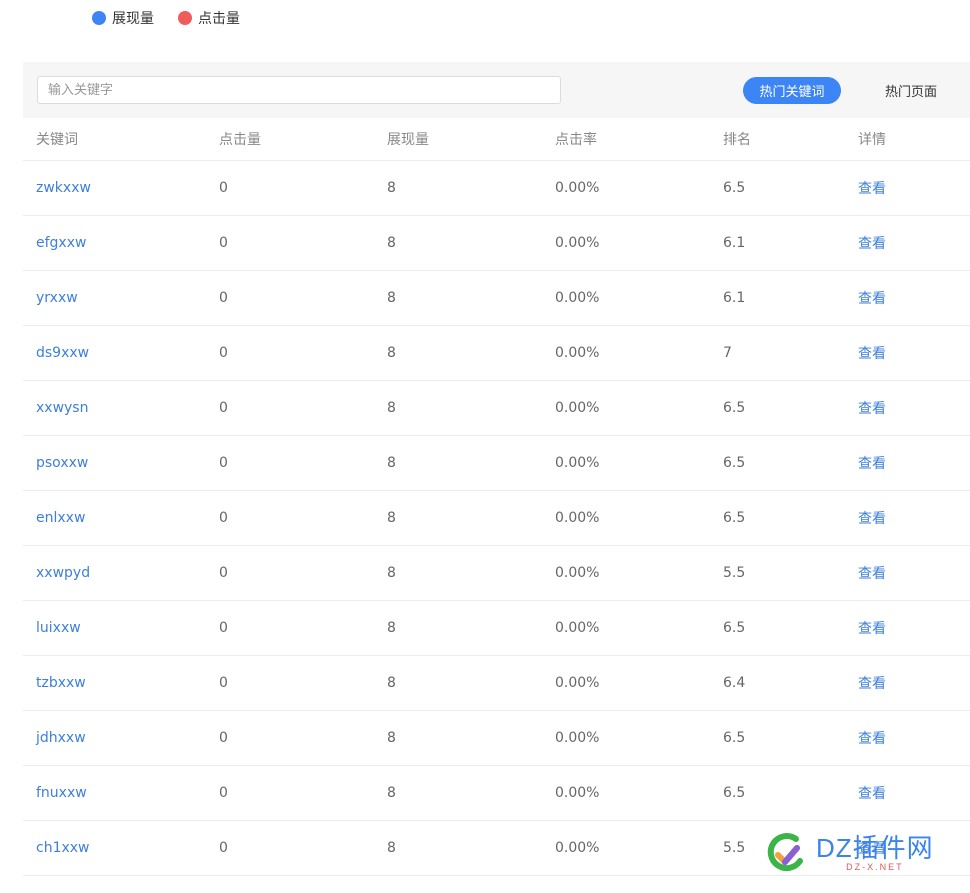 Image resolution: width=970 pixels, height=893 pixels. I want to click on table-row: zwkxxw 0 8 0.00% 6.5 查看, so click(496, 188).